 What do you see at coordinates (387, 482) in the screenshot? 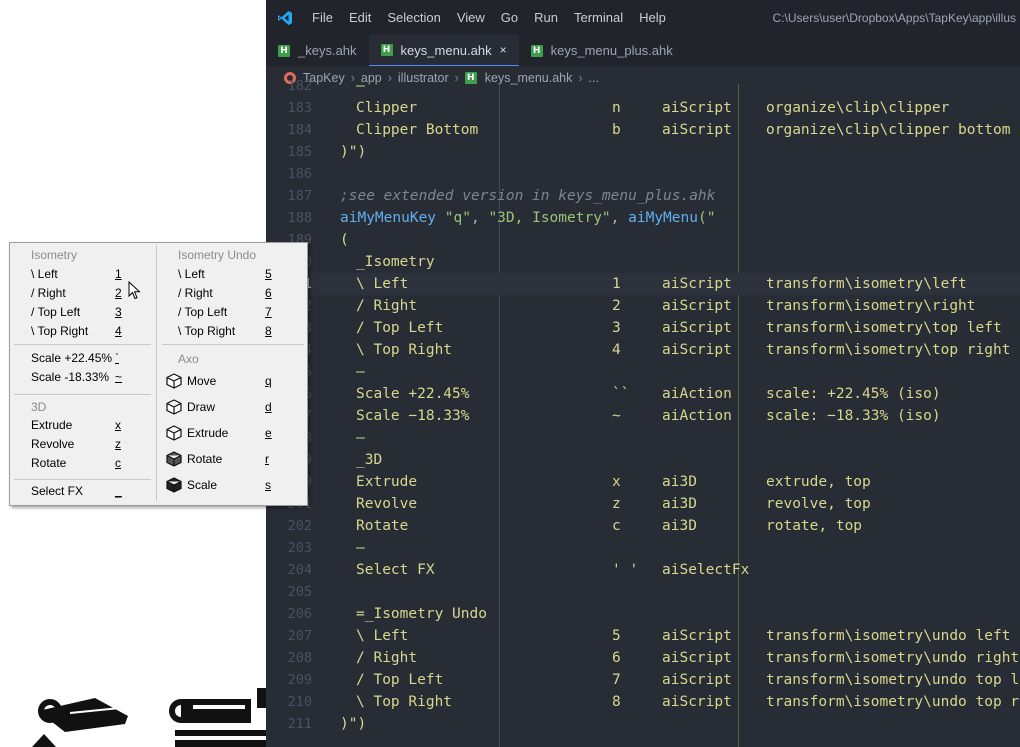
I see `code-token: Extrude` at bounding box center [387, 482].